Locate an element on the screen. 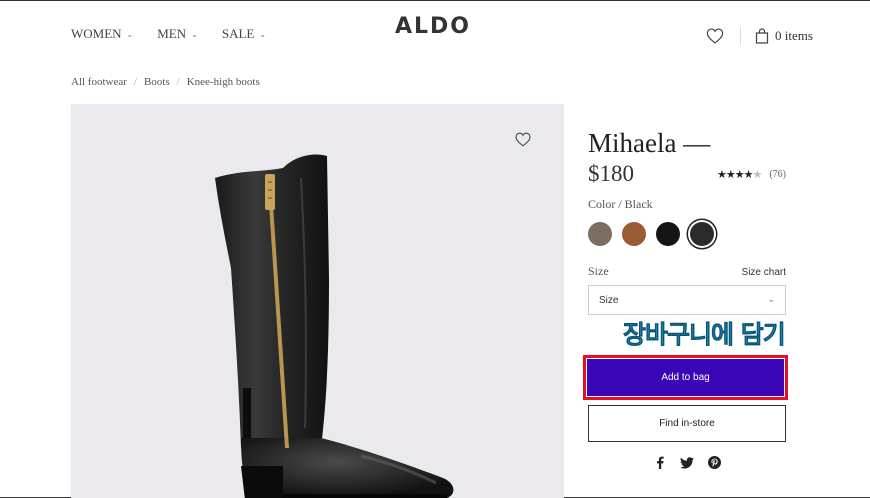 This screenshot has width=870, height=498. facebook-icon is located at coordinates (660, 462).